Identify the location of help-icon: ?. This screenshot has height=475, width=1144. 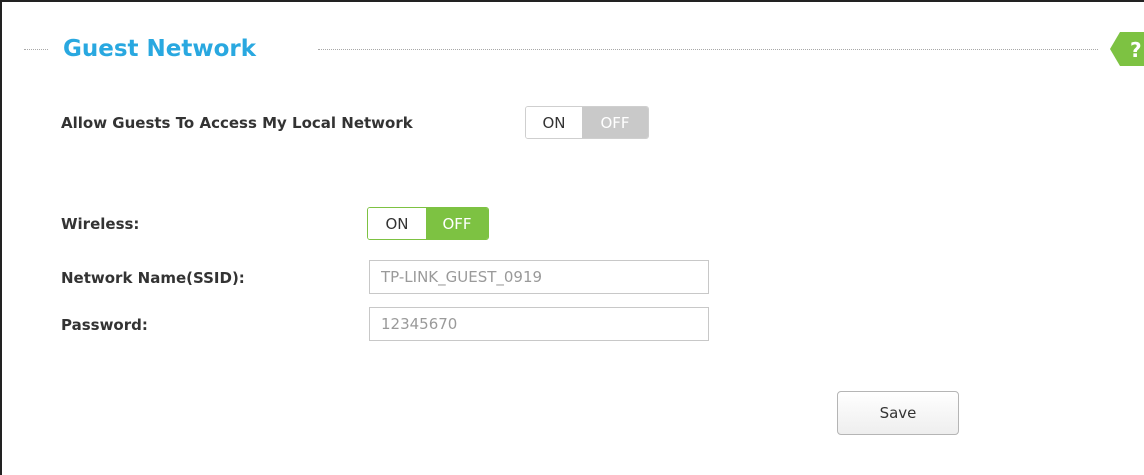
(1127, 49).